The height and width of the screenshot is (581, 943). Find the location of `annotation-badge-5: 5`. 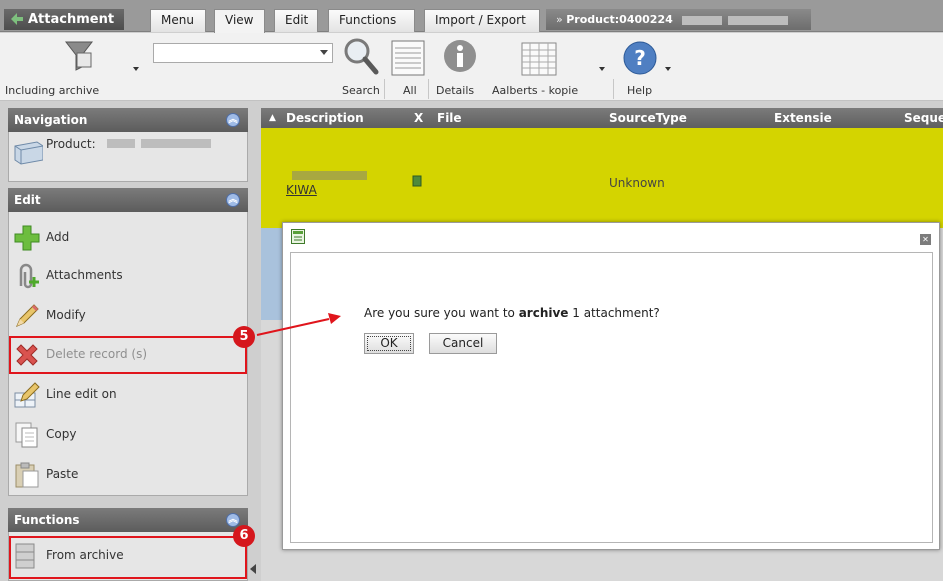

annotation-badge-5: 5 is located at coordinates (244, 337).